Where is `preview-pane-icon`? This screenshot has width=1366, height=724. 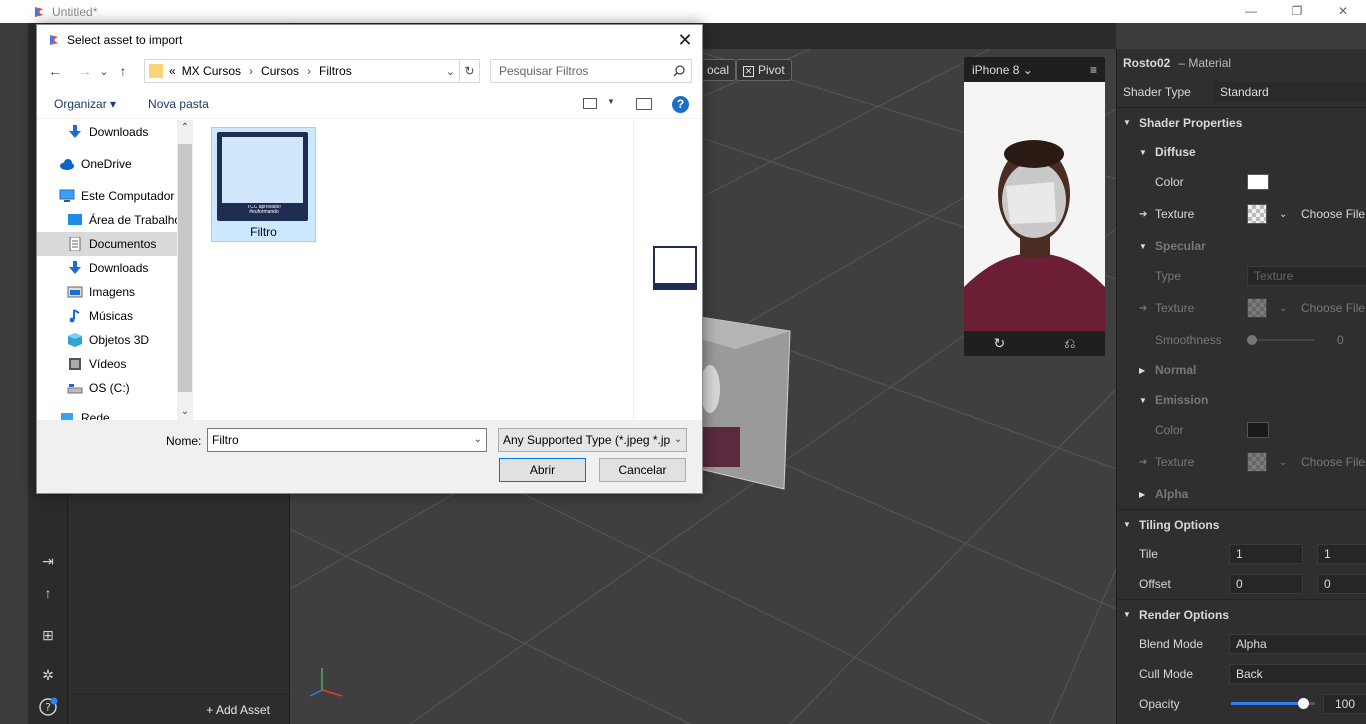
preview-pane-icon is located at coordinates (644, 104).